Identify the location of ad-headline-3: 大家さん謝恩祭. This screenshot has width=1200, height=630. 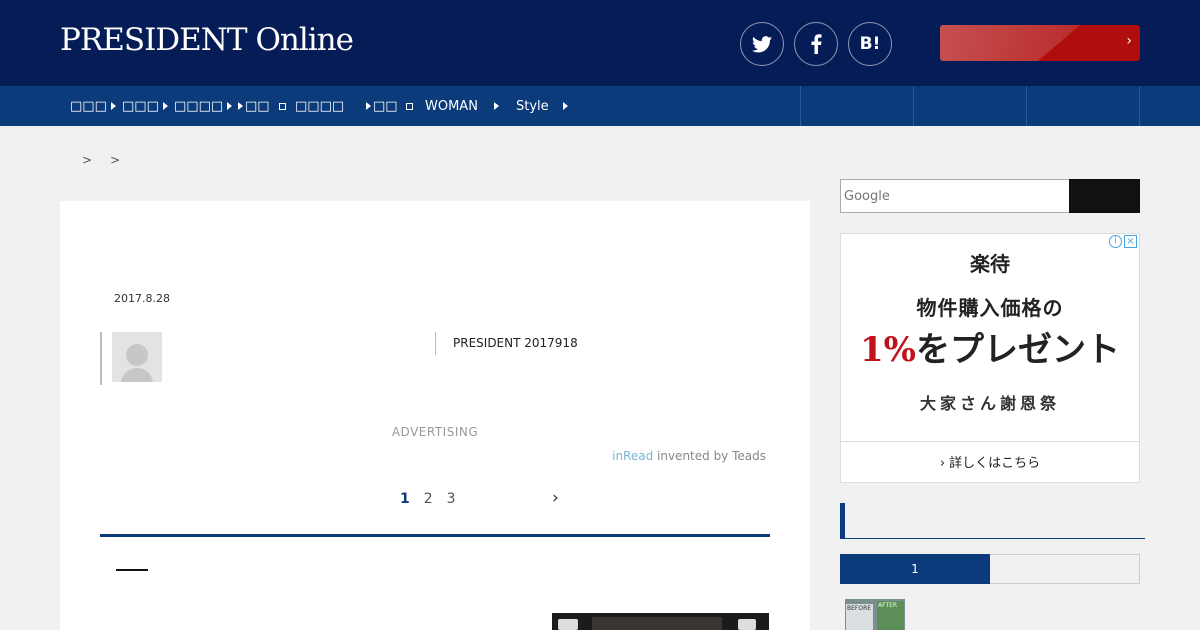
(989, 403).